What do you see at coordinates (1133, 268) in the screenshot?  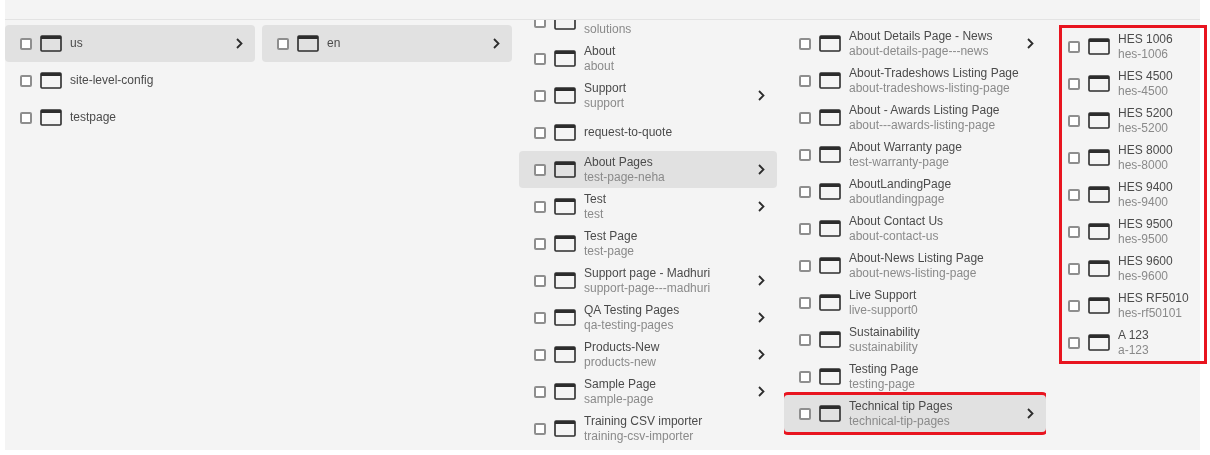 I see `page-row: HES 9600 hes-9600` at bounding box center [1133, 268].